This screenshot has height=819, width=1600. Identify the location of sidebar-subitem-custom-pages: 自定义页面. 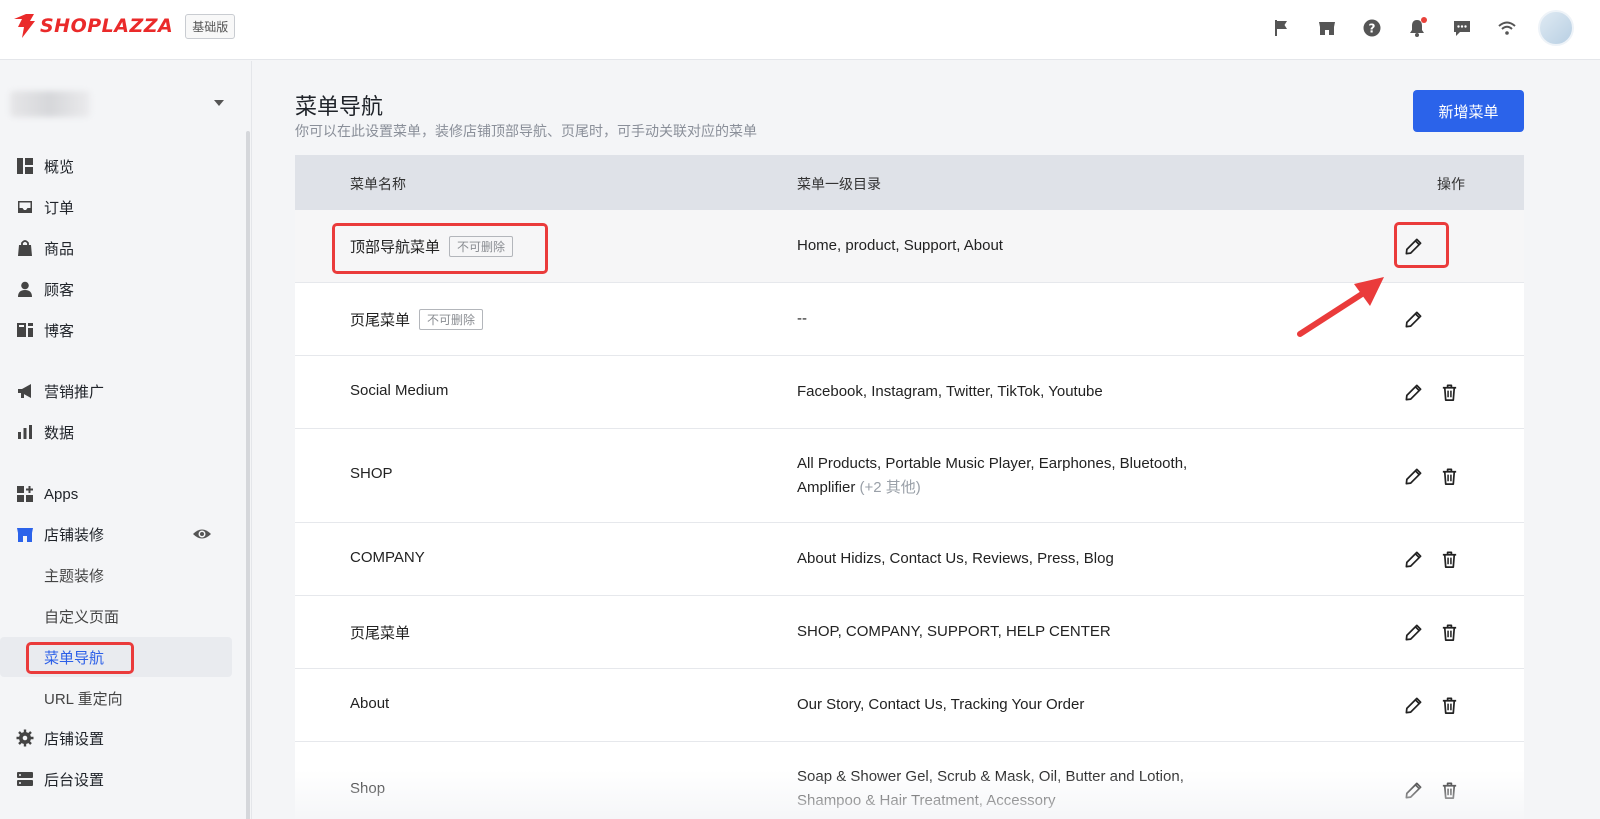
(81, 616).